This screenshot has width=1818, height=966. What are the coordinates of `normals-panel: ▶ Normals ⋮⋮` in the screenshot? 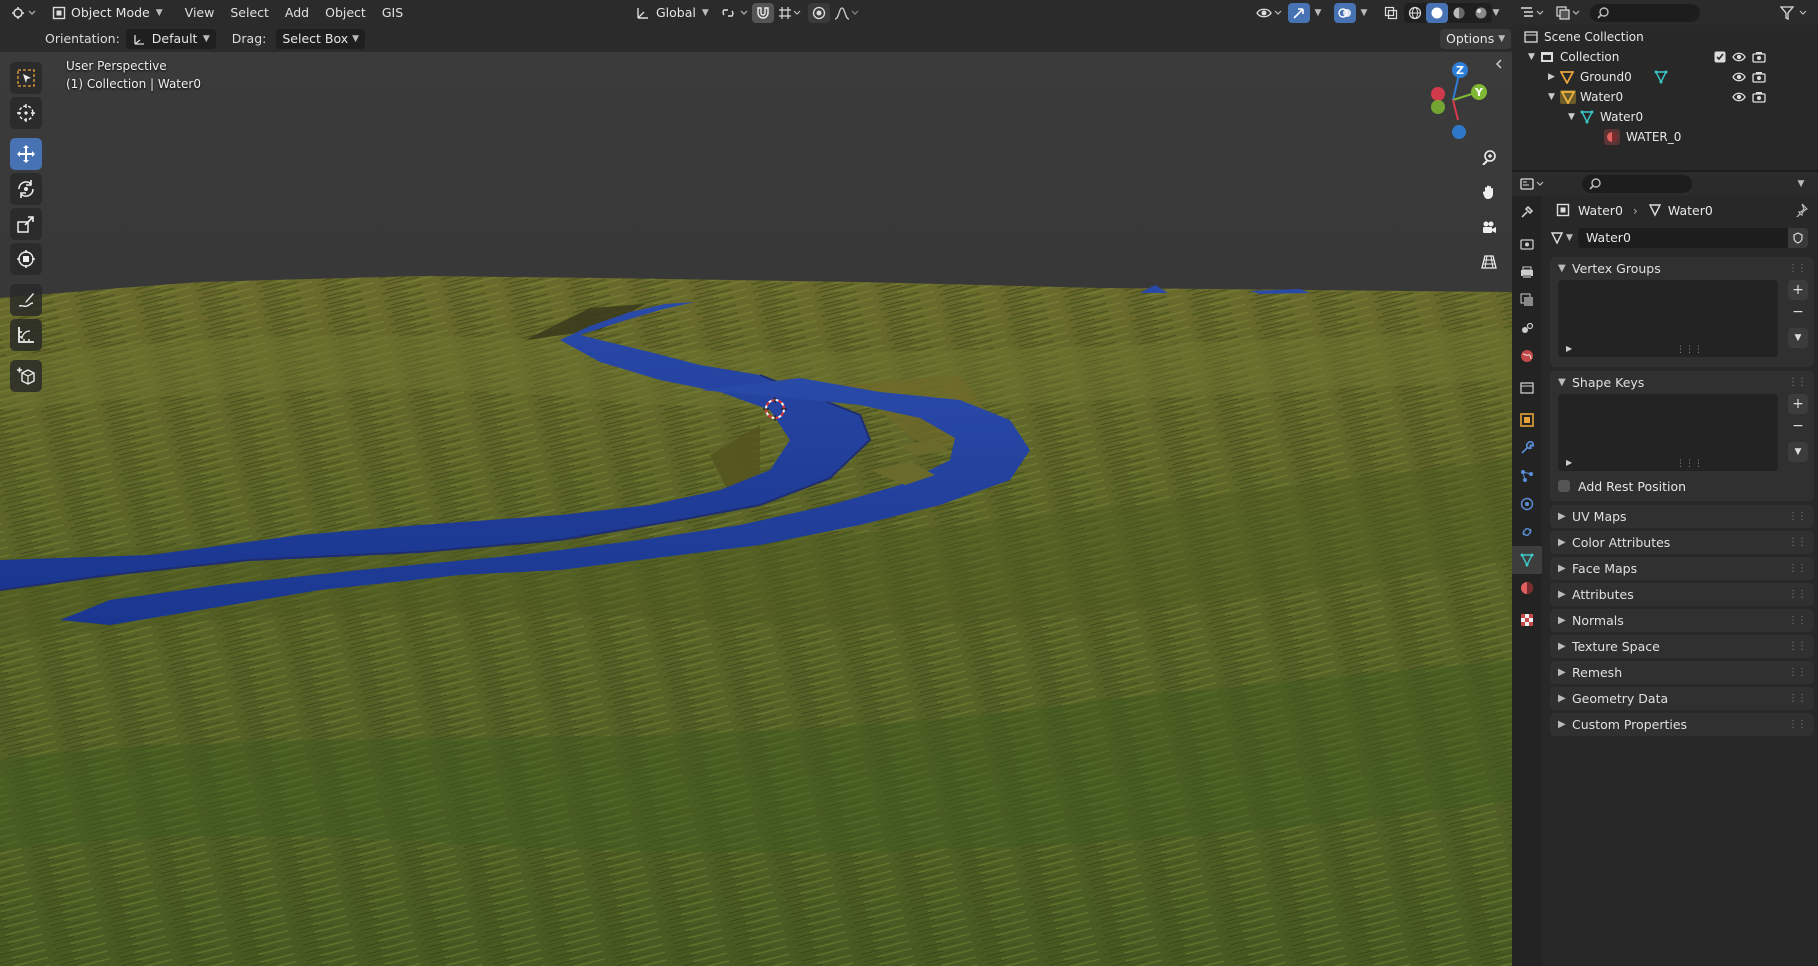 It's located at (1682, 620).